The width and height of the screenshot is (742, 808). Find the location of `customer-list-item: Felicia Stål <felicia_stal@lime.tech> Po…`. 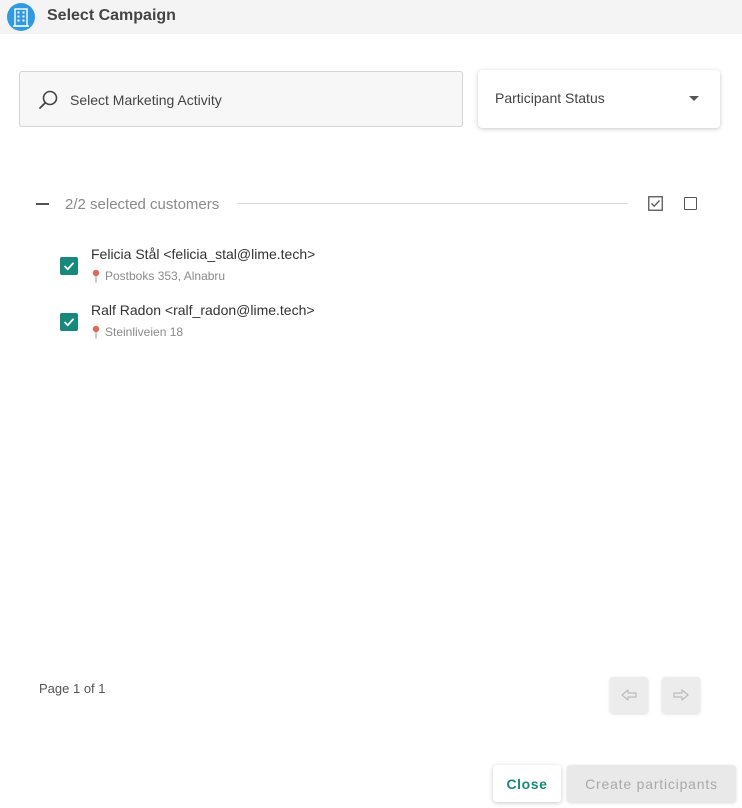

customer-list-item: Felicia Stål <felicia_stal@lime.tech> Po… is located at coordinates (360, 266).